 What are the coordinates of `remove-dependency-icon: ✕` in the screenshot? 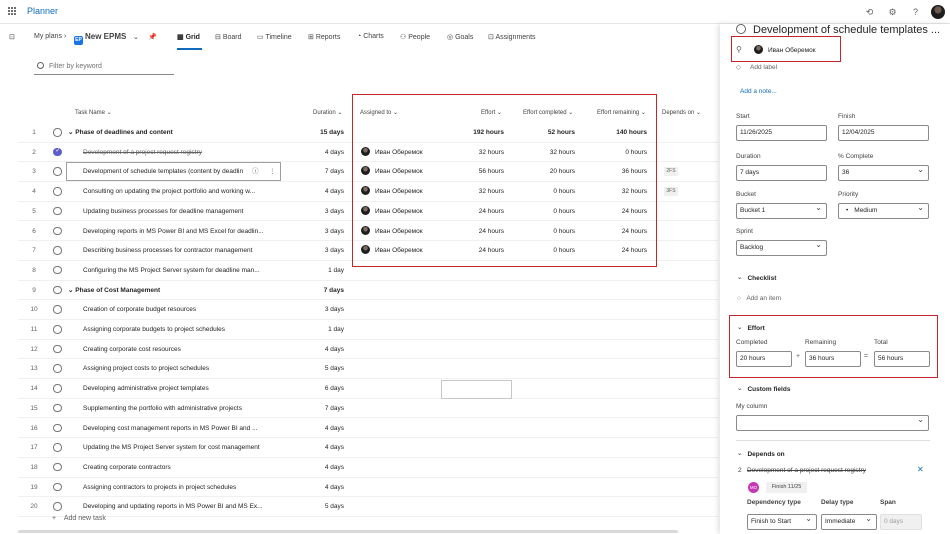 It's located at (920, 469).